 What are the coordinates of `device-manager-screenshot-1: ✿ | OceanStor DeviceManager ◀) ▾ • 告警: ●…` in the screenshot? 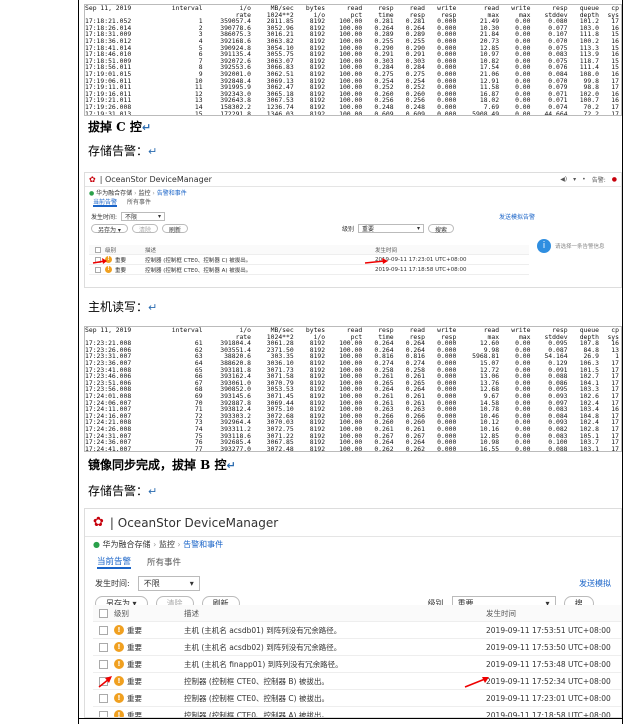 It's located at (353, 230).